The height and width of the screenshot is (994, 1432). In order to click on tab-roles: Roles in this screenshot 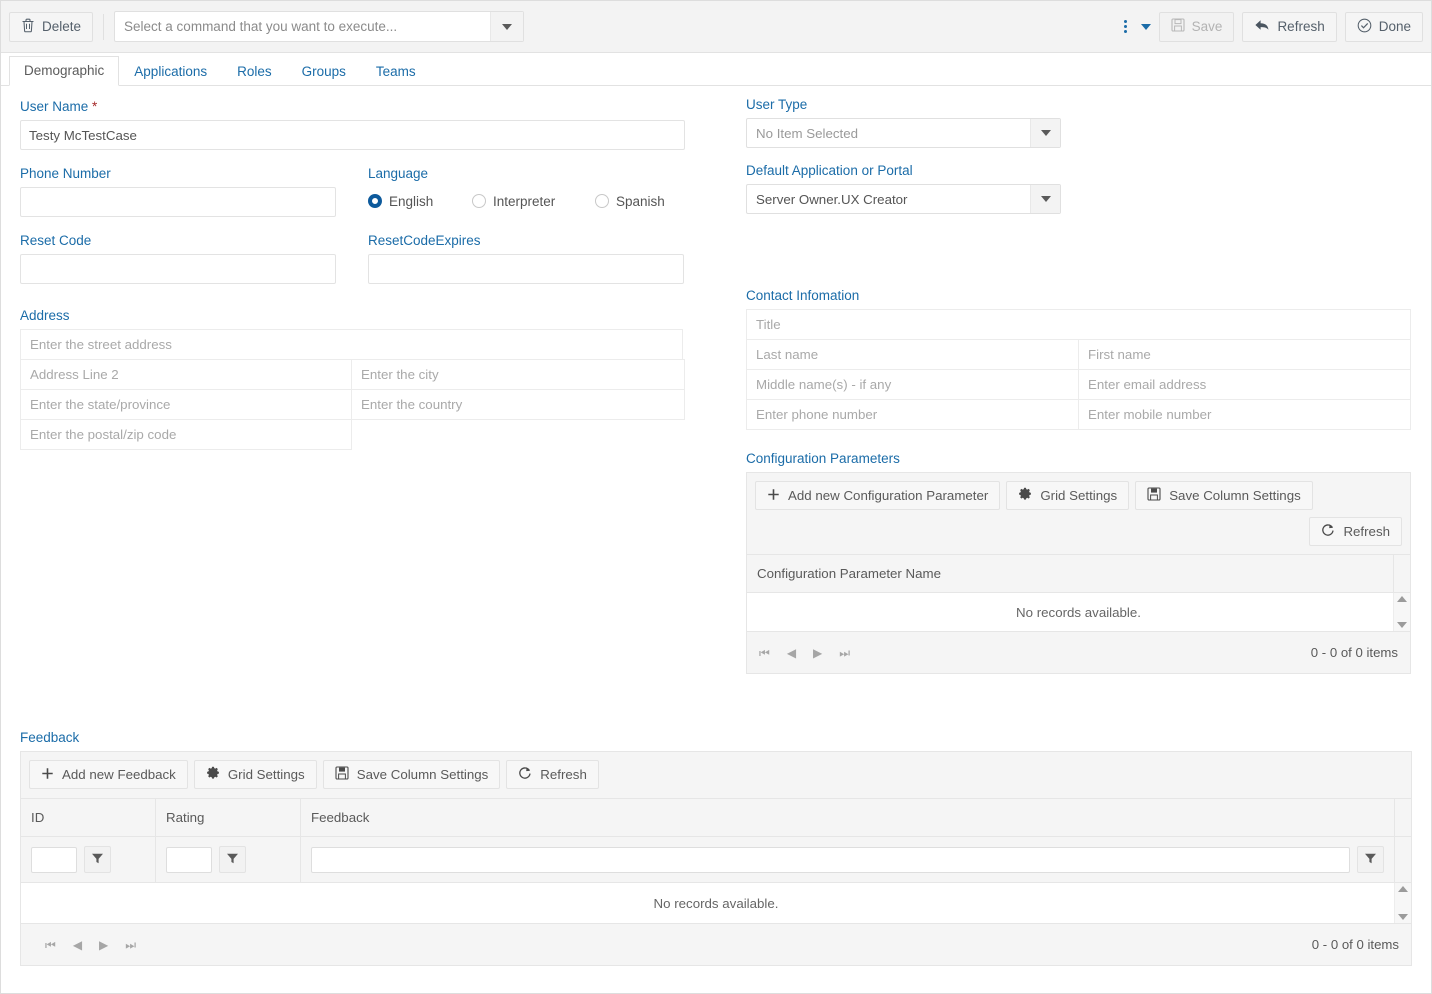, I will do `click(254, 72)`.